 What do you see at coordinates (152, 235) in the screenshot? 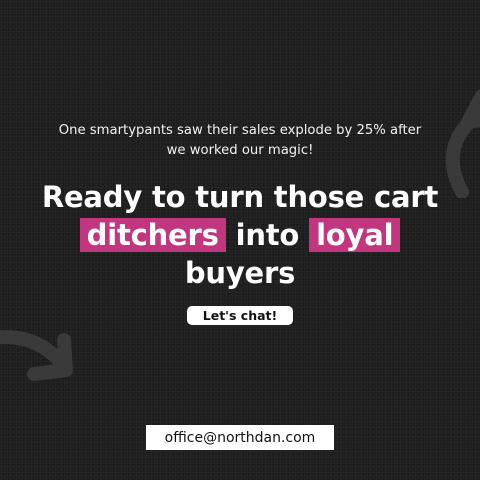
I see `highlight-ditchers: ditchers` at bounding box center [152, 235].